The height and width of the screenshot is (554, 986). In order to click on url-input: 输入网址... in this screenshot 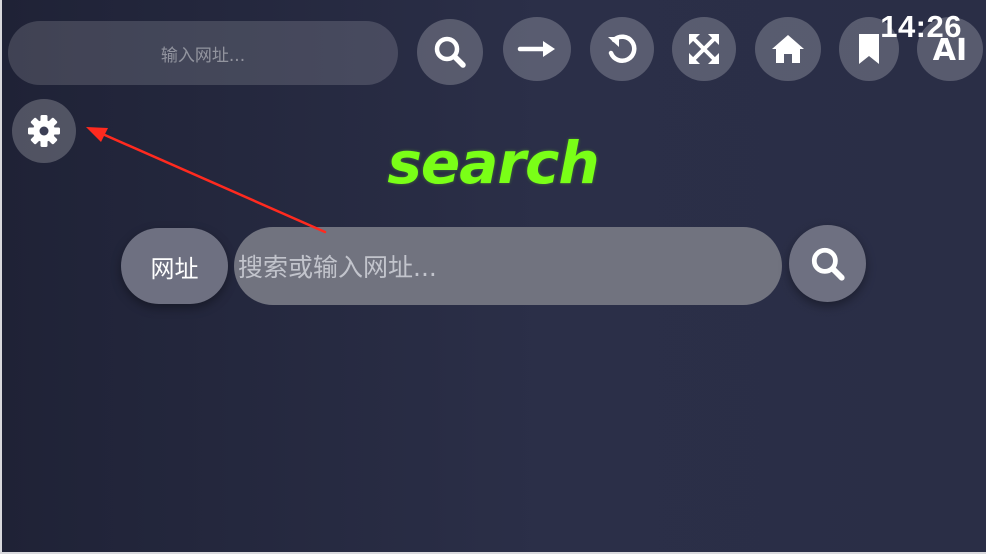, I will do `click(203, 53)`.